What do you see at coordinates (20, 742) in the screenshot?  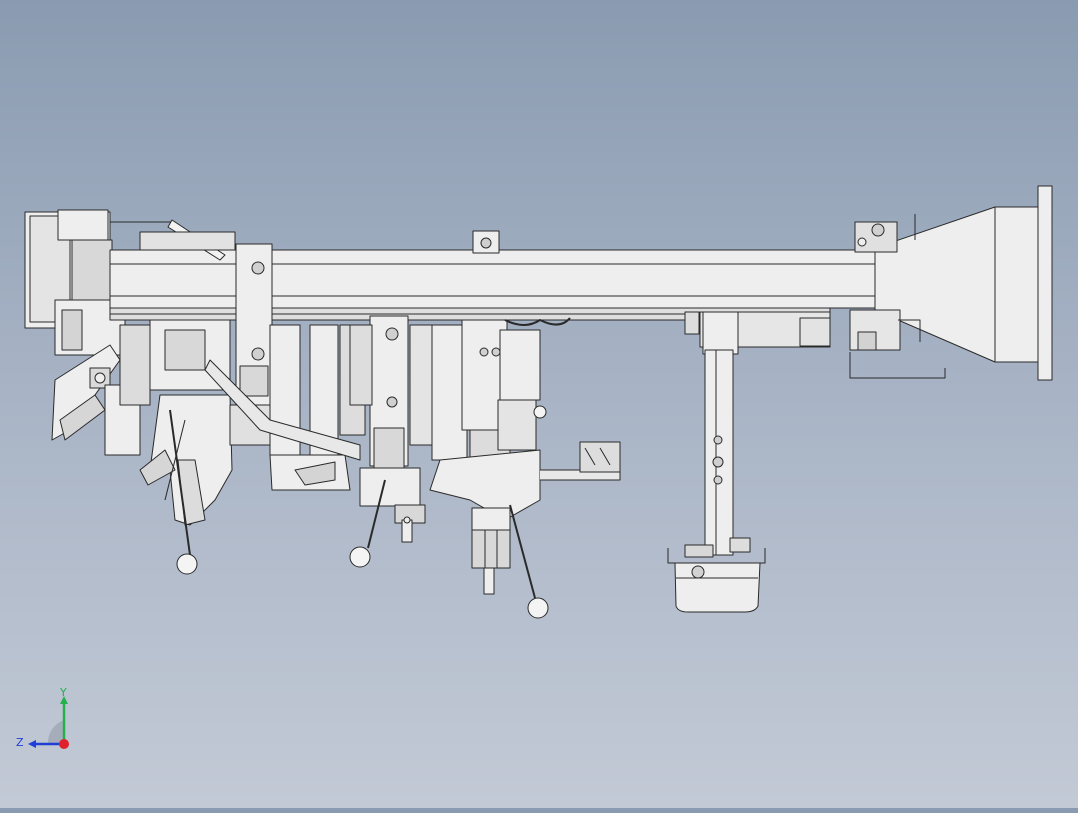 I see `z-axis-label: Z` at bounding box center [20, 742].